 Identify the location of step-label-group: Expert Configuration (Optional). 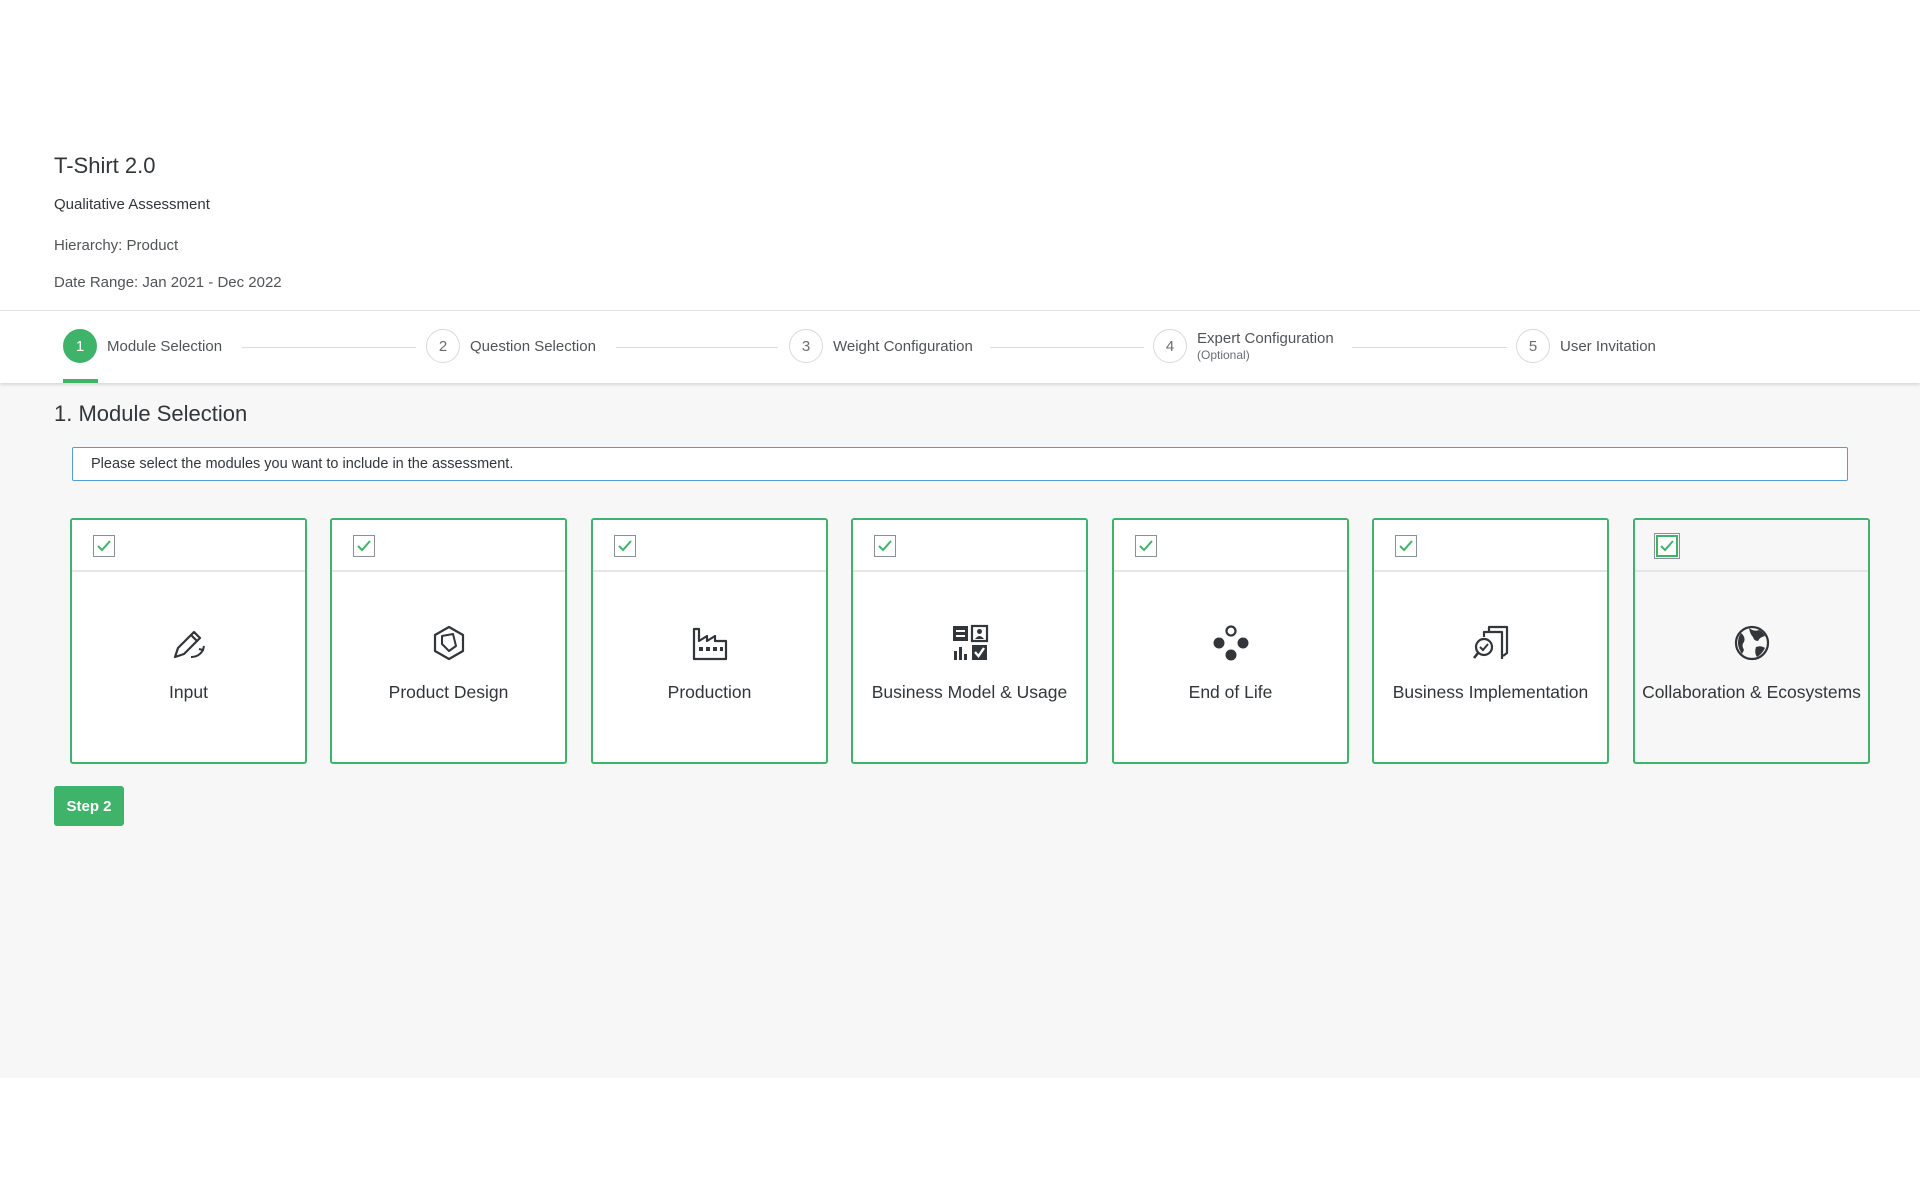
(1265, 346).